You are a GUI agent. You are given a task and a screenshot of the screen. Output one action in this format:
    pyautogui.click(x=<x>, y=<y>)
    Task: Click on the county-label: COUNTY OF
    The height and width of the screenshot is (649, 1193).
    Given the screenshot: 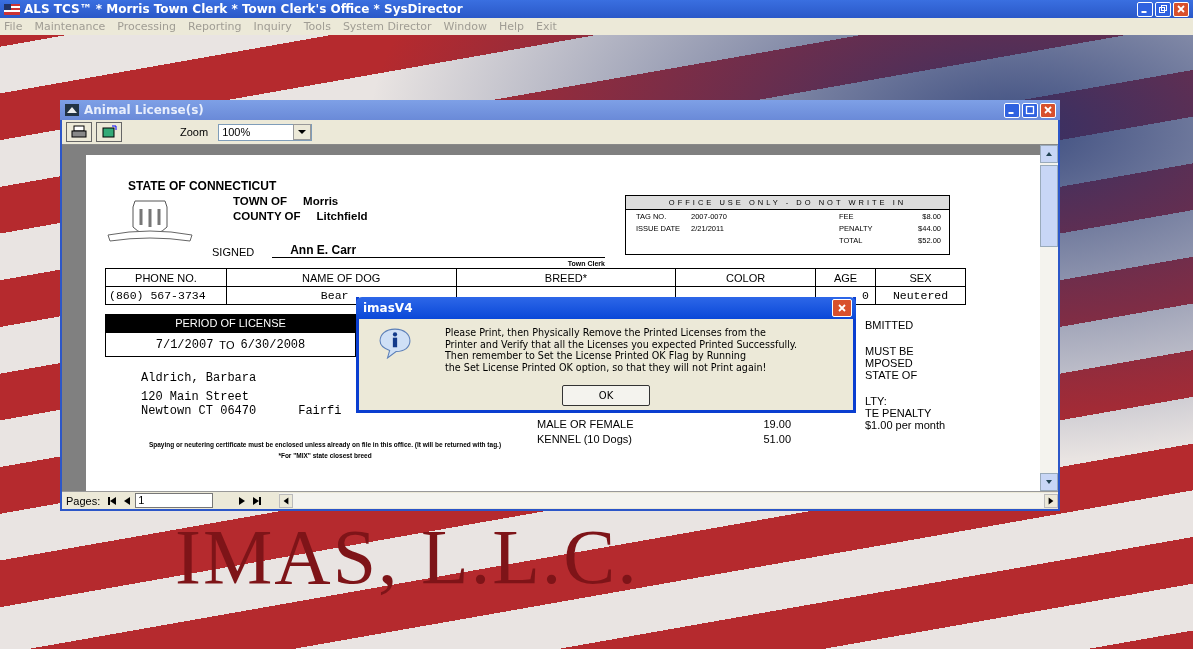 What is the action you would take?
    pyautogui.click(x=267, y=216)
    